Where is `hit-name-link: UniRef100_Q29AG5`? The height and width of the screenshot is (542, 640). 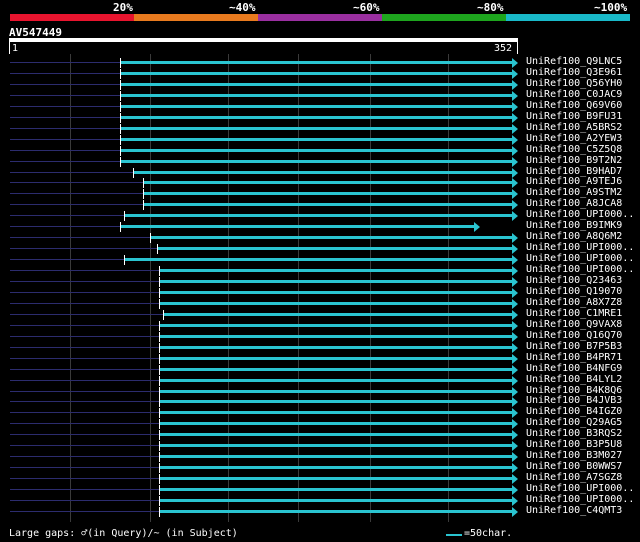 hit-name-link: UniRef100_Q29AG5 is located at coordinates (574, 422).